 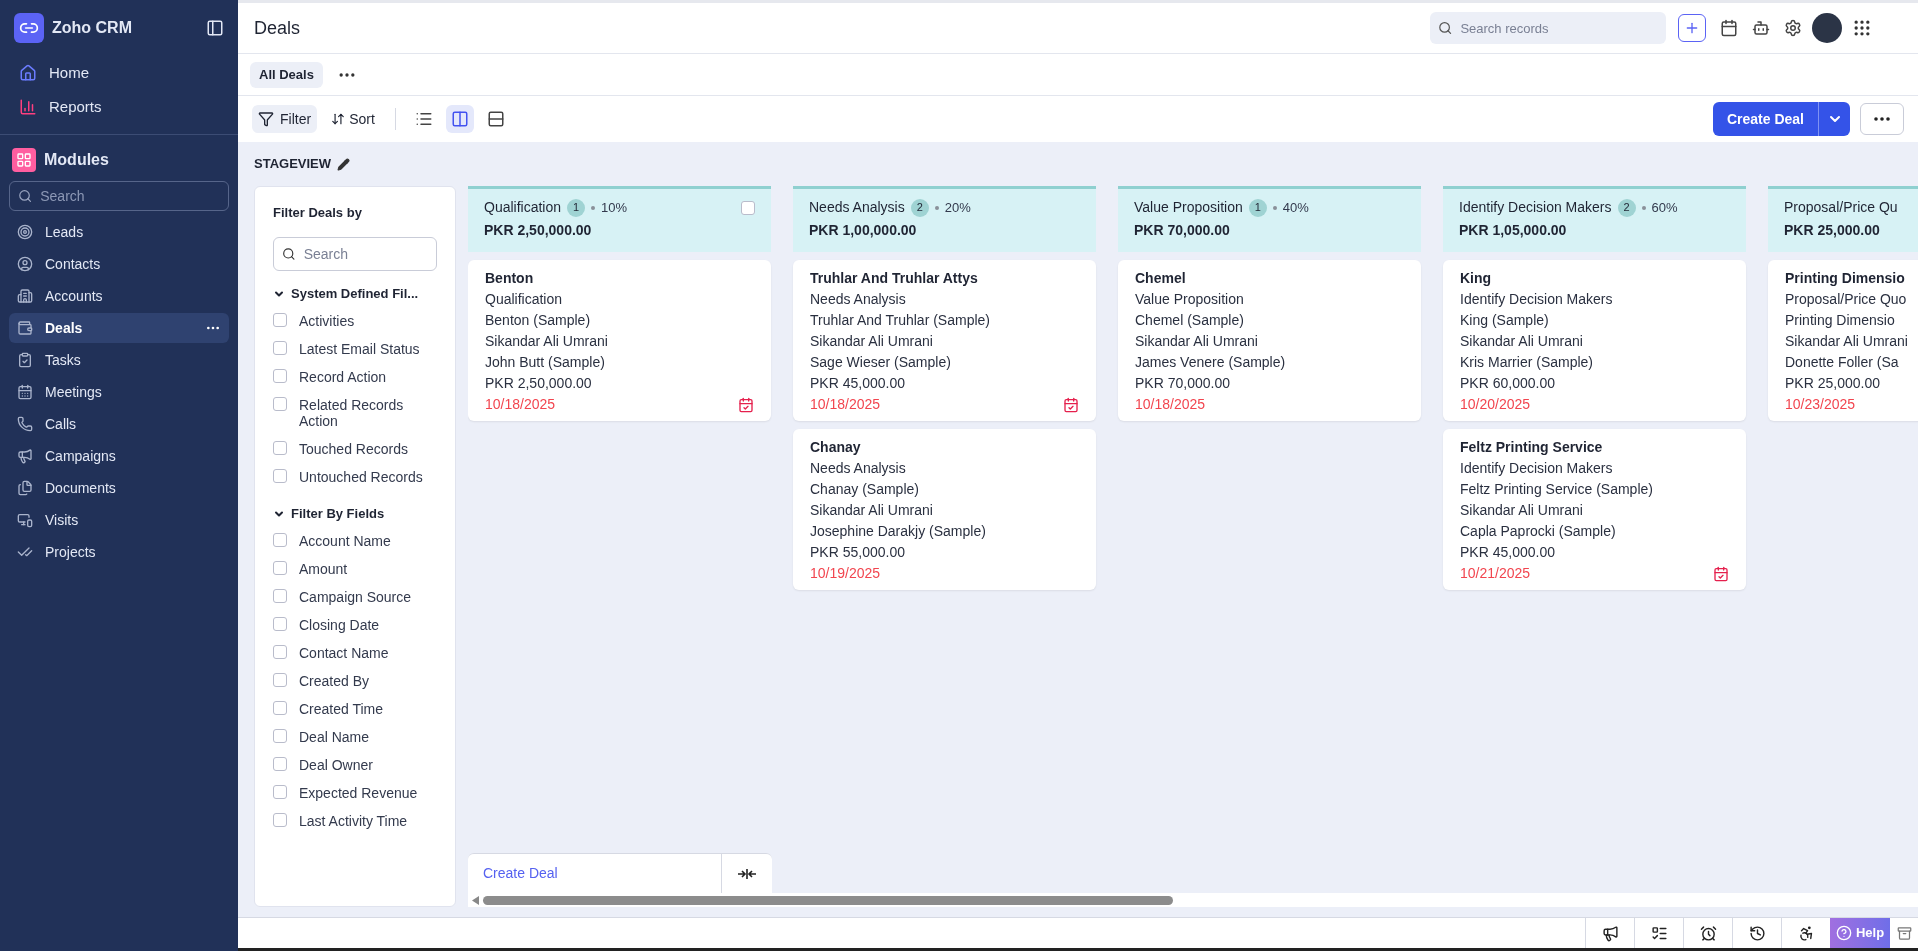 What do you see at coordinates (1269, 340) in the screenshot?
I see `deal-card: Chemel Value Proposition Chemel (Sample) Sikandar Ali Umrani James Venere (Sample) PKR 70,000.00 10/18/2025` at bounding box center [1269, 340].